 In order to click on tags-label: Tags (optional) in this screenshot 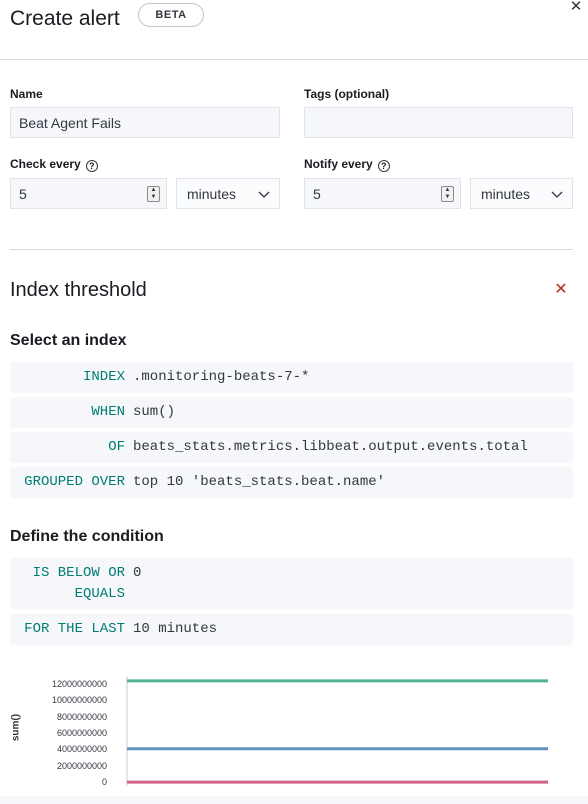, I will do `click(347, 94)`.